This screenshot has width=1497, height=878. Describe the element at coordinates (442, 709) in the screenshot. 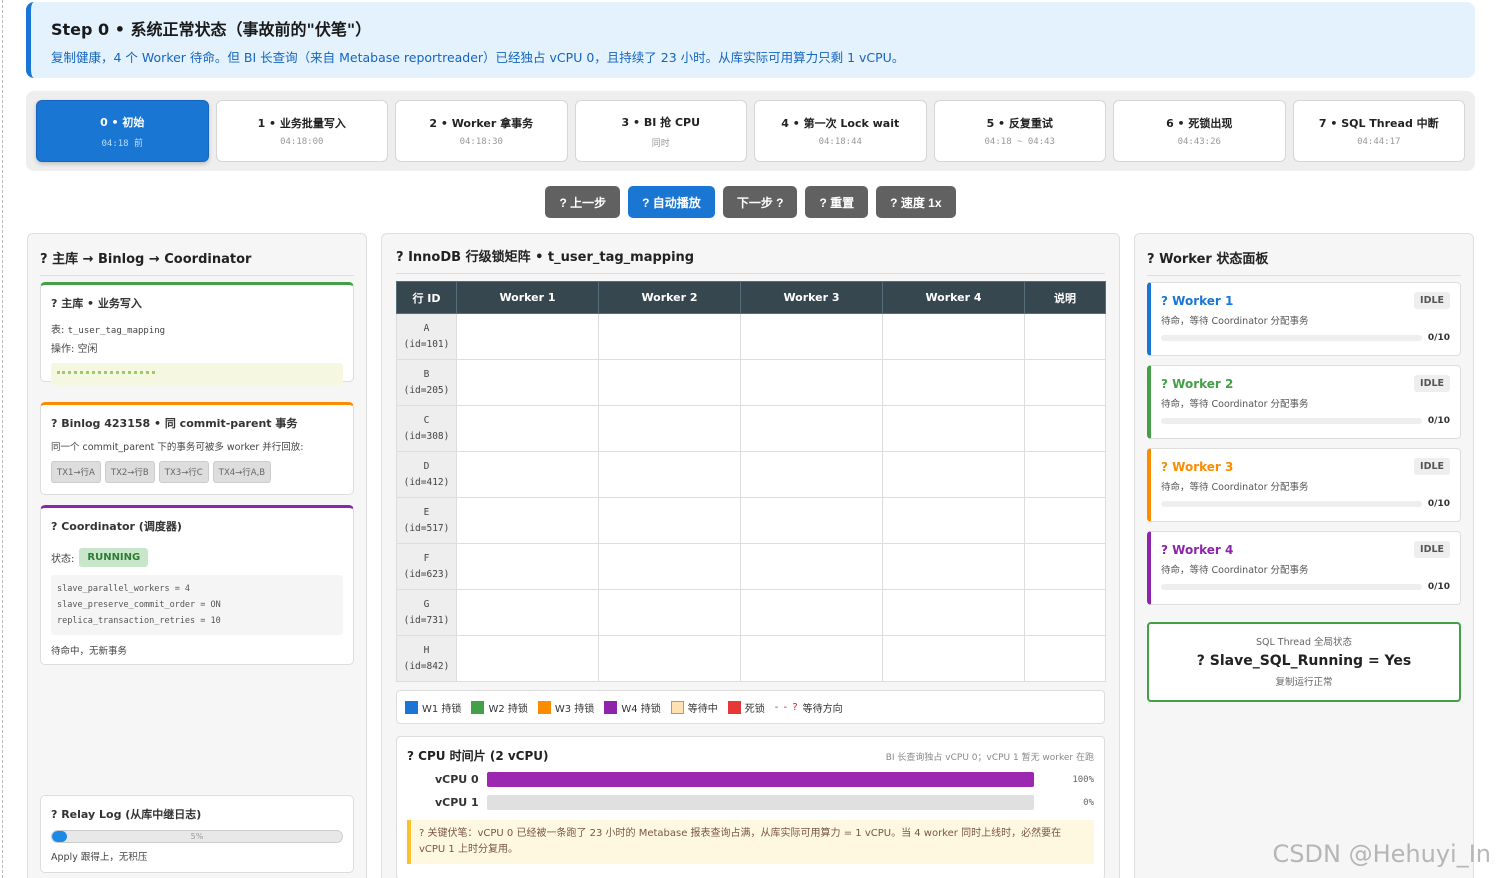

I see `legend-label: W1 持锁` at that location.